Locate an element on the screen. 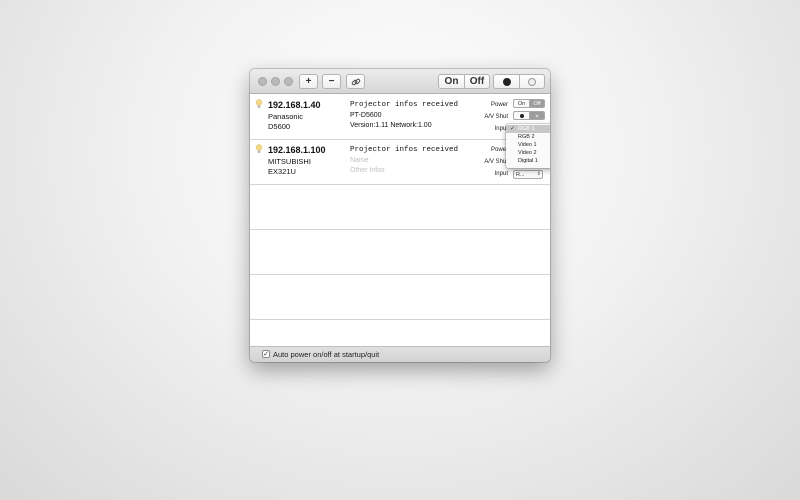 The image size is (800, 500). all-on-button: On is located at coordinates (451, 81).